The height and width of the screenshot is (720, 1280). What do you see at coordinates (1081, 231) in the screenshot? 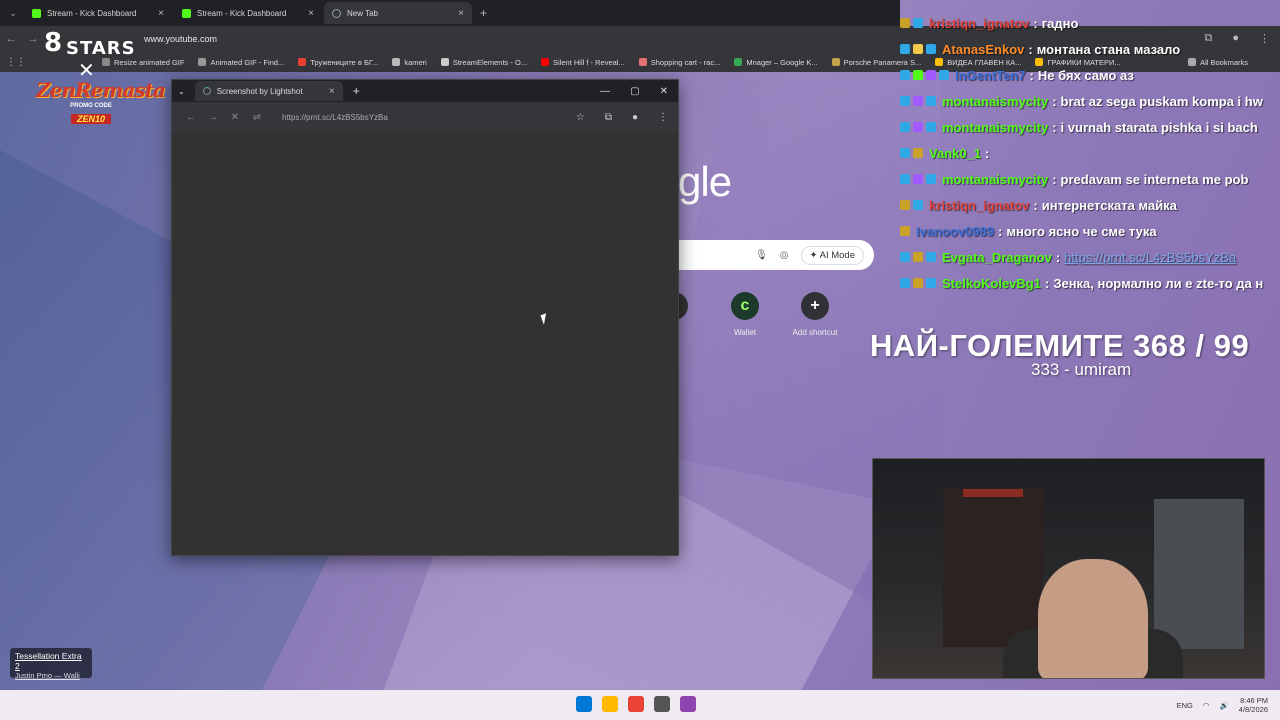
I see `chat-text: много ясно че сме тука` at bounding box center [1081, 231].